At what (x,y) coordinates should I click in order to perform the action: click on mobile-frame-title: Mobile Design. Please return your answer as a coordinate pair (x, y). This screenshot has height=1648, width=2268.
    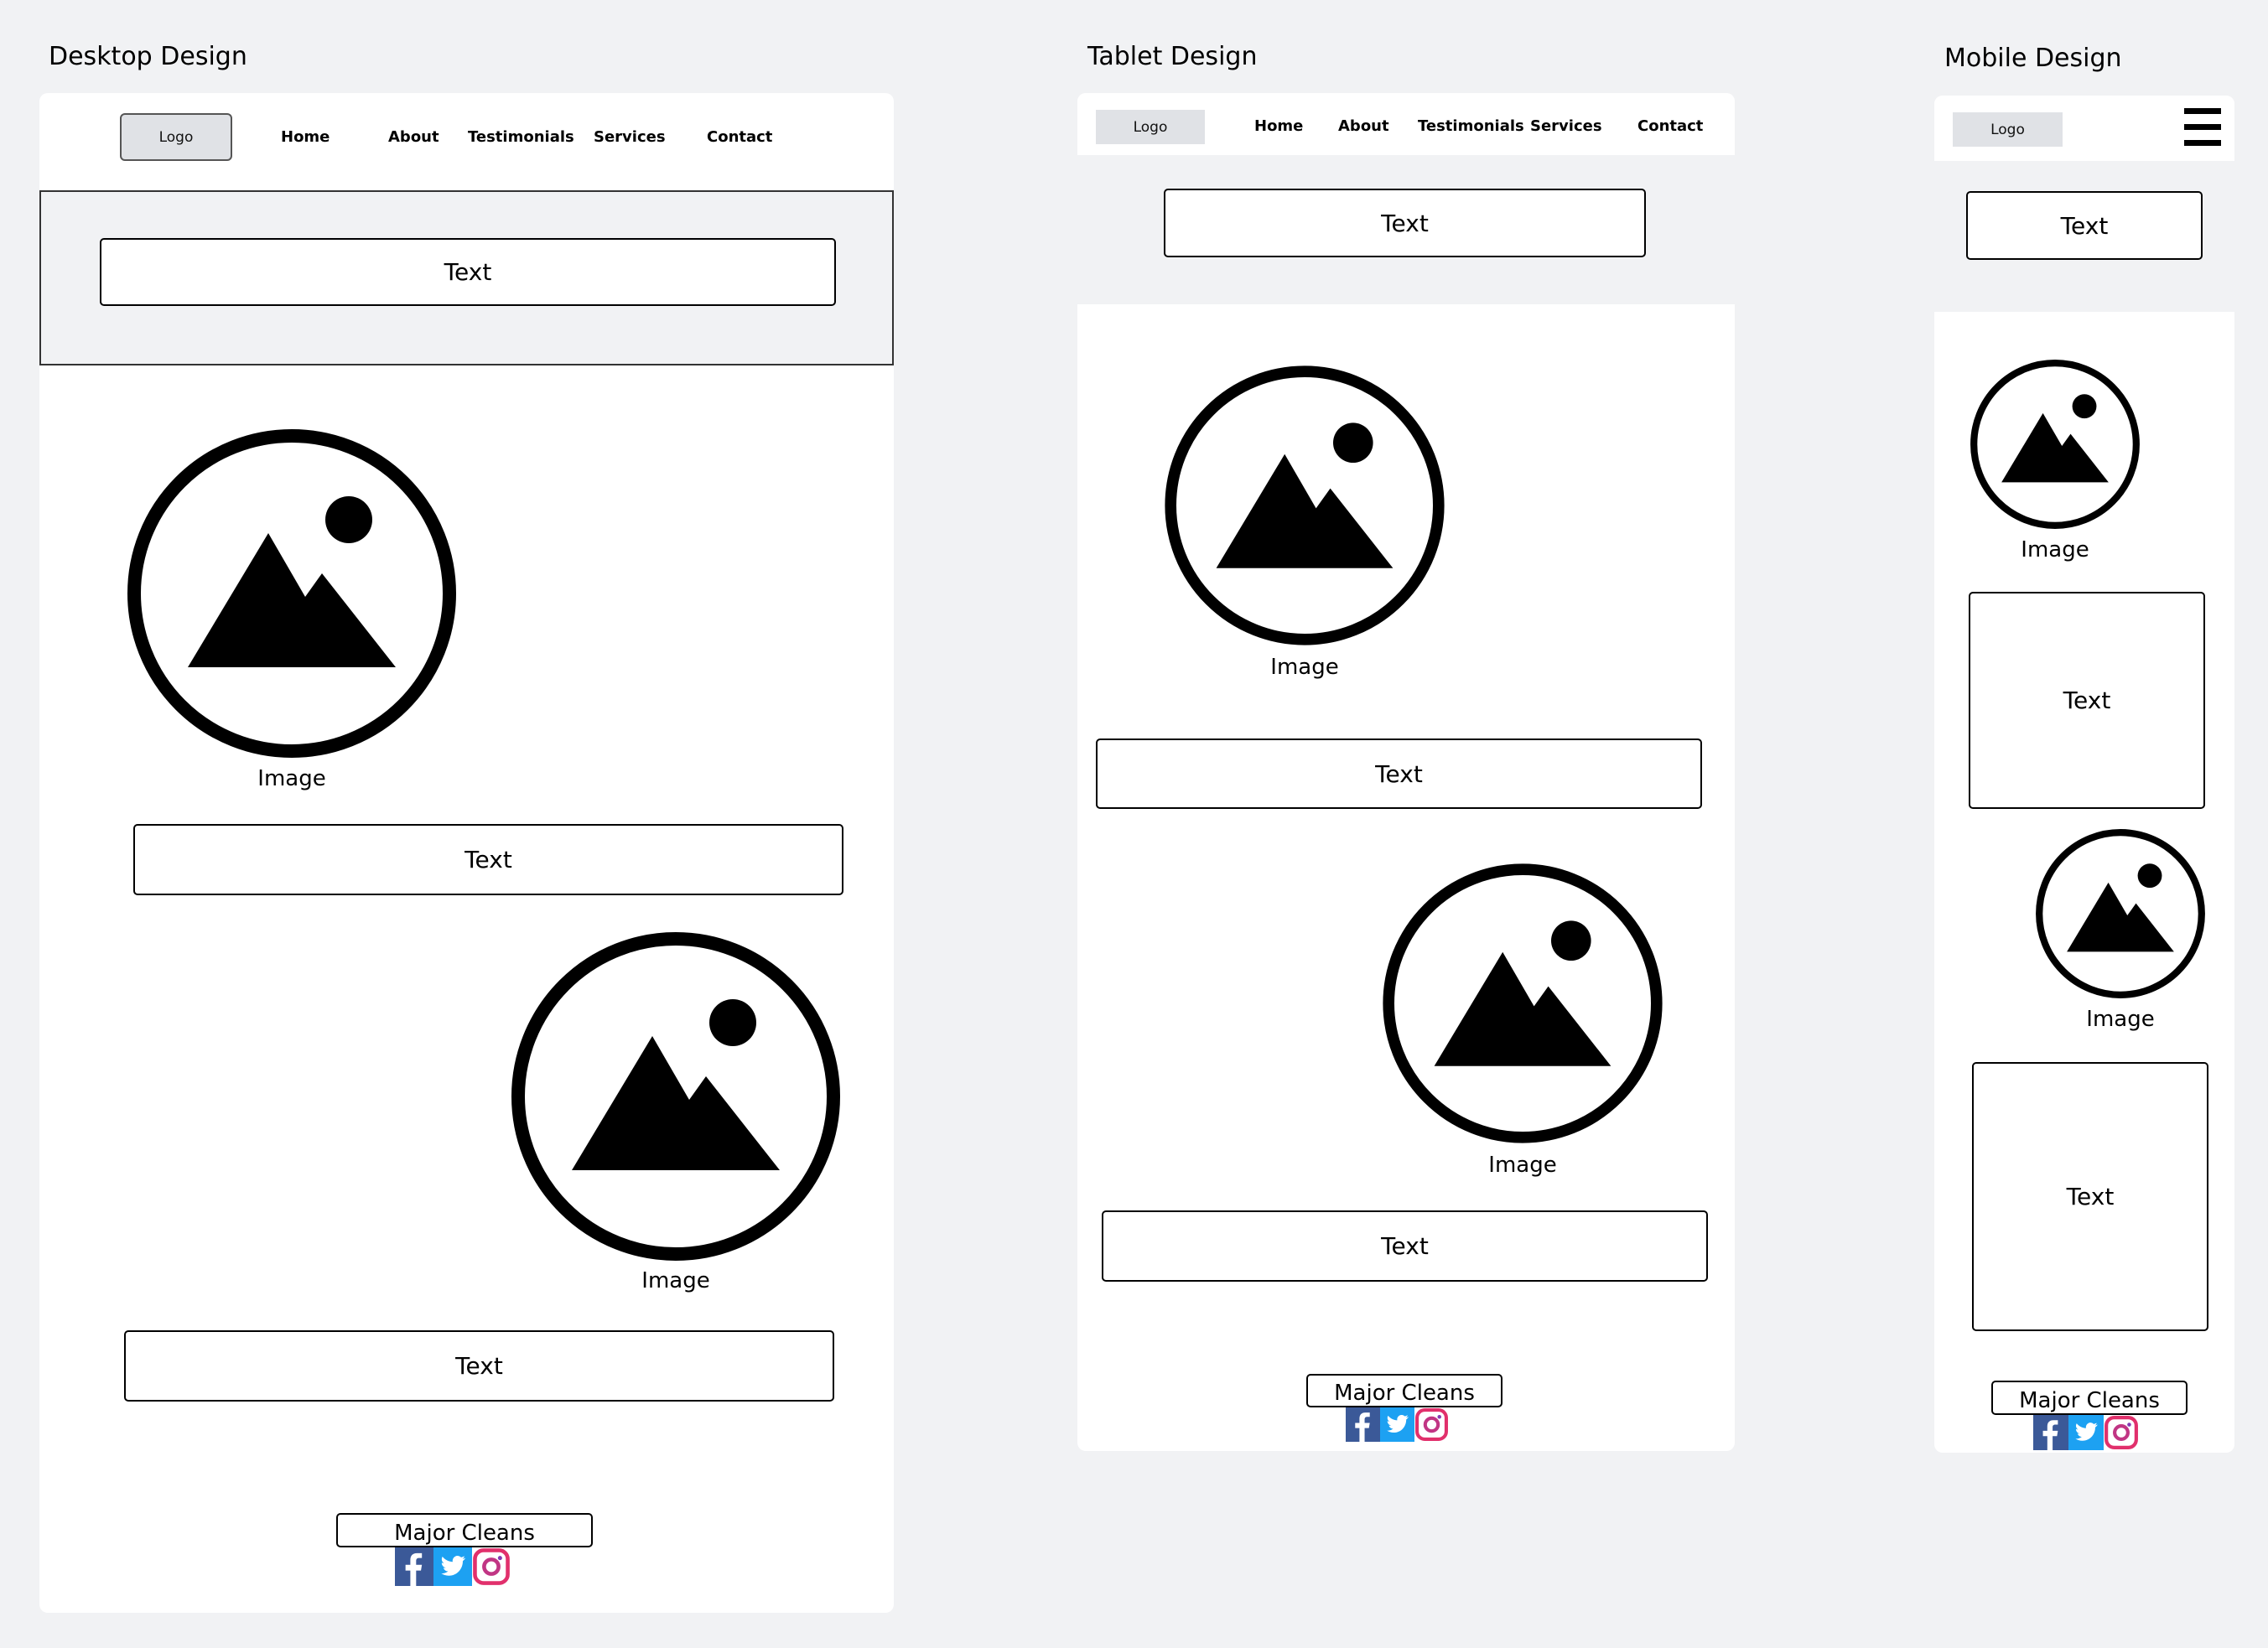
    Looking at the image, I should click on (2033, 59).